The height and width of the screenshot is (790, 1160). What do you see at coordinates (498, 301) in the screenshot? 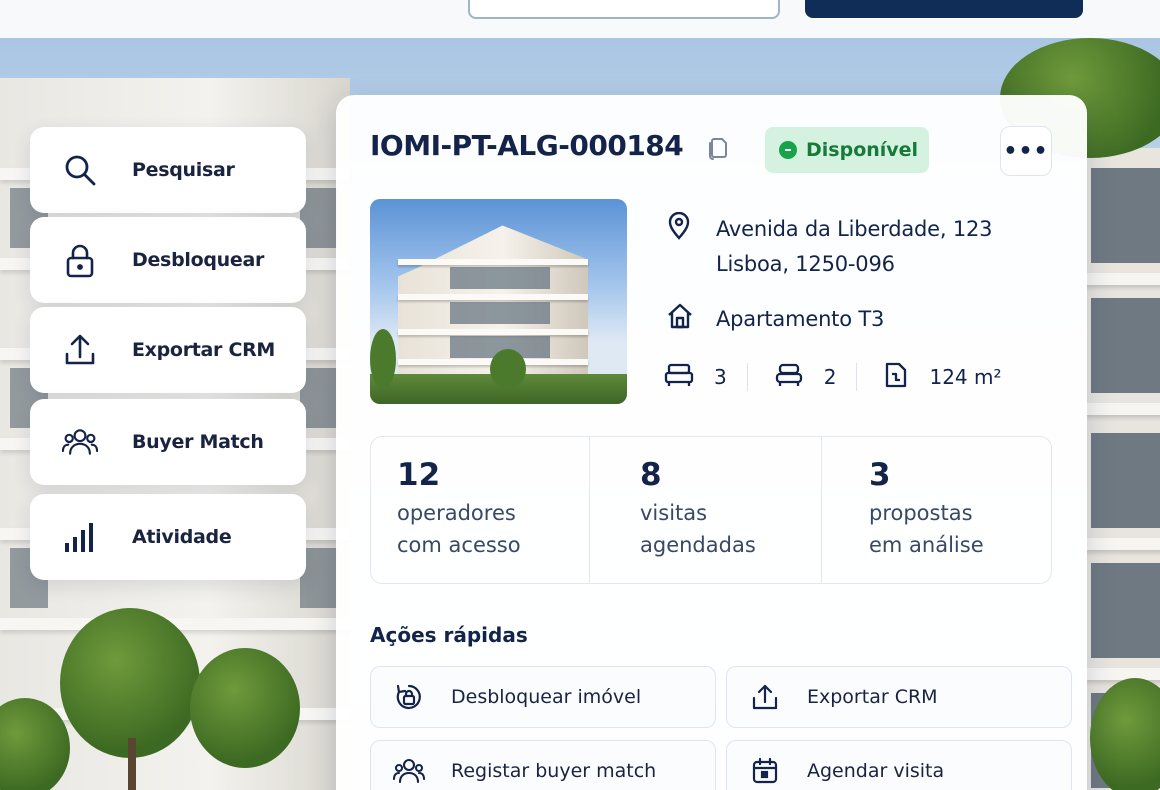
I see `property-photo` at bounding box center [498, 301].